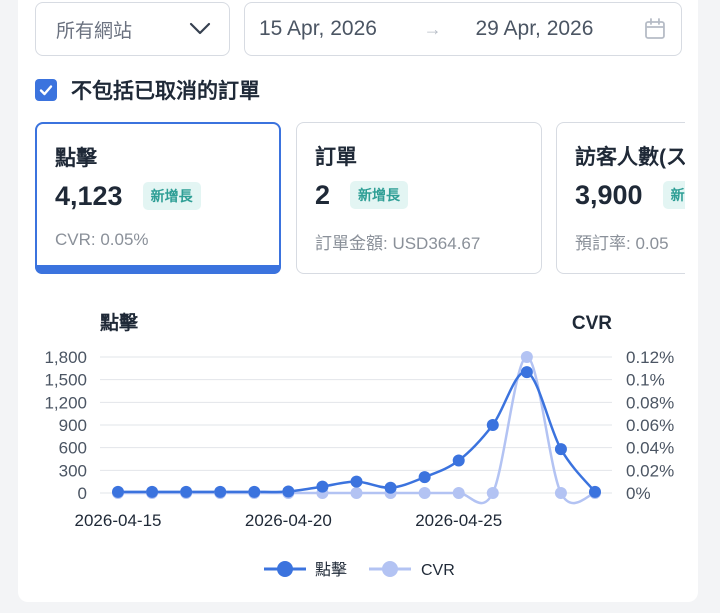 The image size is (720, 613). I want to click on check-icon, so click(46, 90).